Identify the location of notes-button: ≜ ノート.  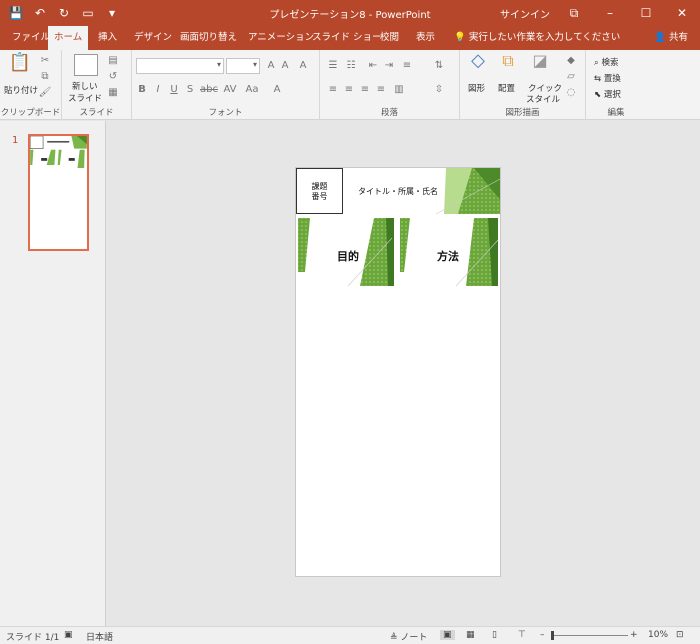
(408, 636).